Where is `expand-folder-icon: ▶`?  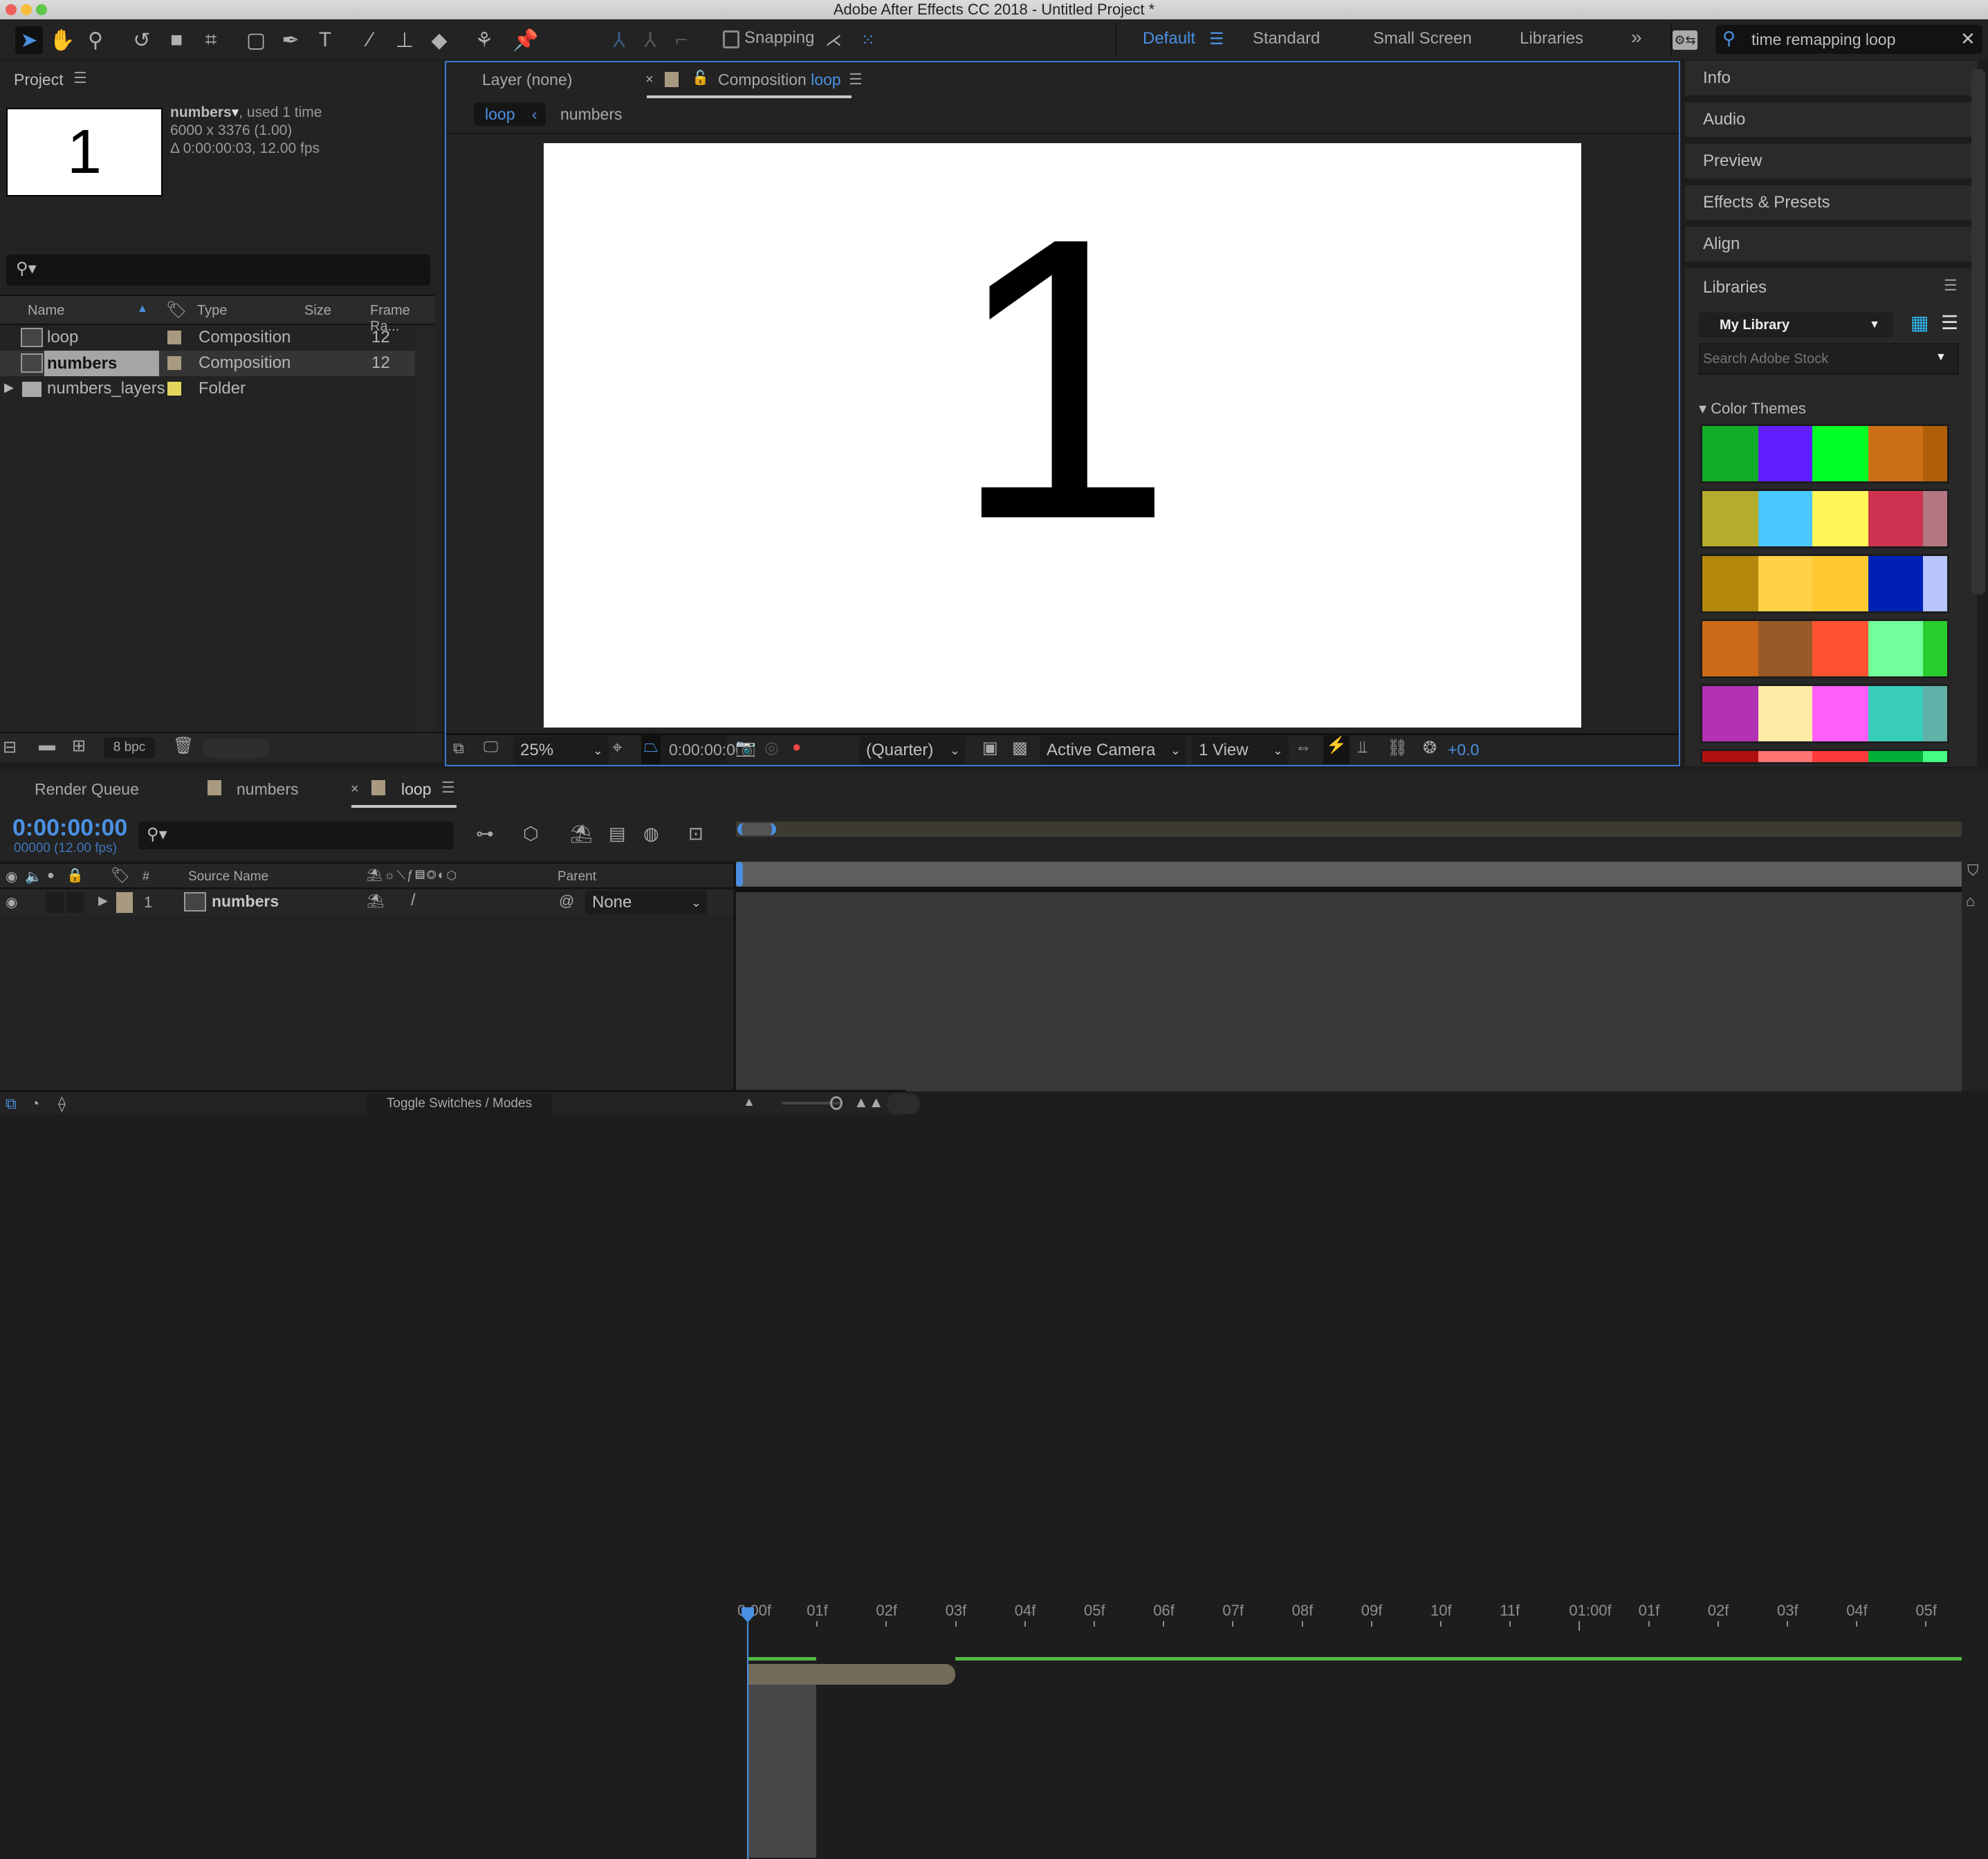
expand-folder-icon: ▶ is located at coordinates (9, 387).